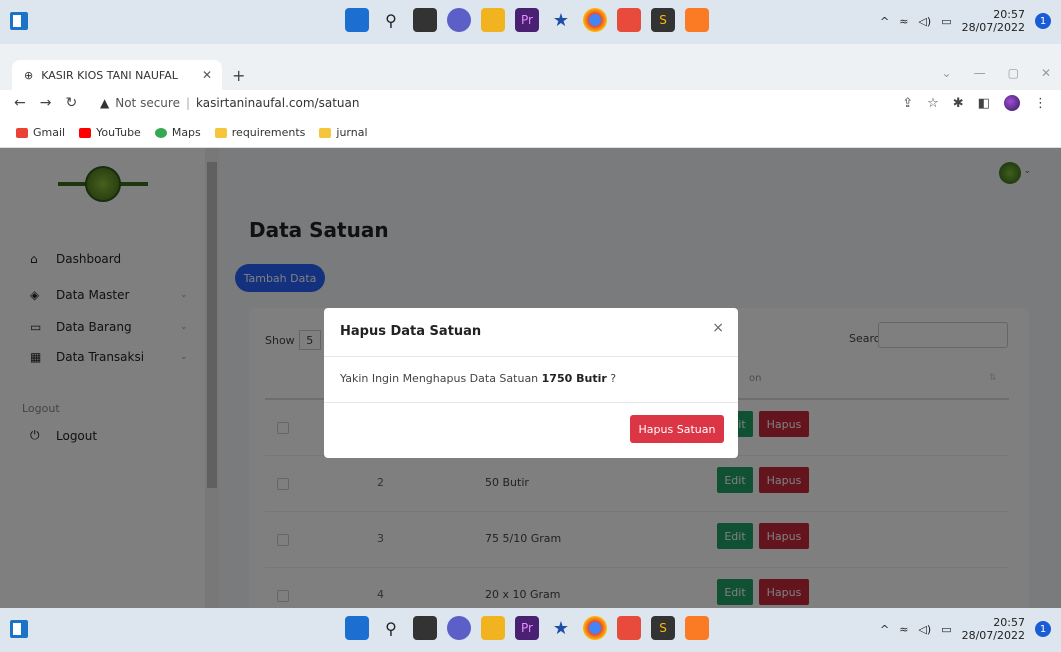 Image resolution: width=1061 pixels, height=652 pixels. Describe the element at coordinates (105, 103) in the screenshot. I see `warning-icon: ▲` at that location.